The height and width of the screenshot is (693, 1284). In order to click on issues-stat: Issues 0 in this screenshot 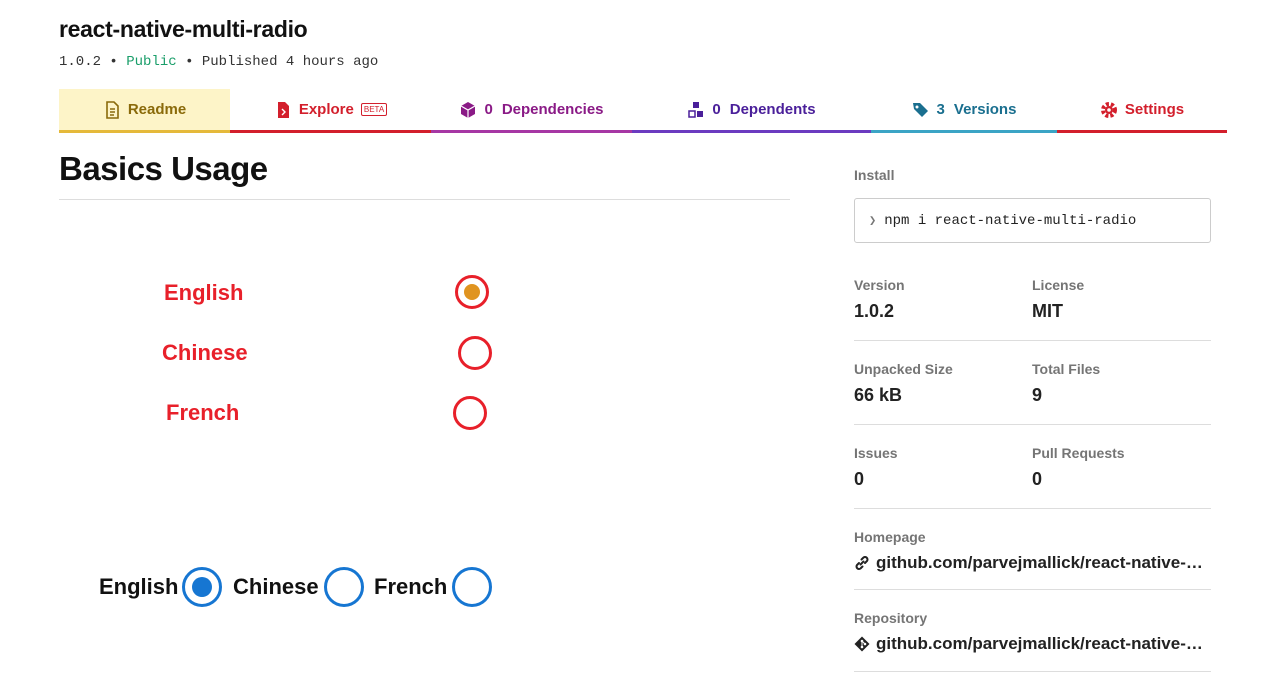, I will do `click(876, 467)`.